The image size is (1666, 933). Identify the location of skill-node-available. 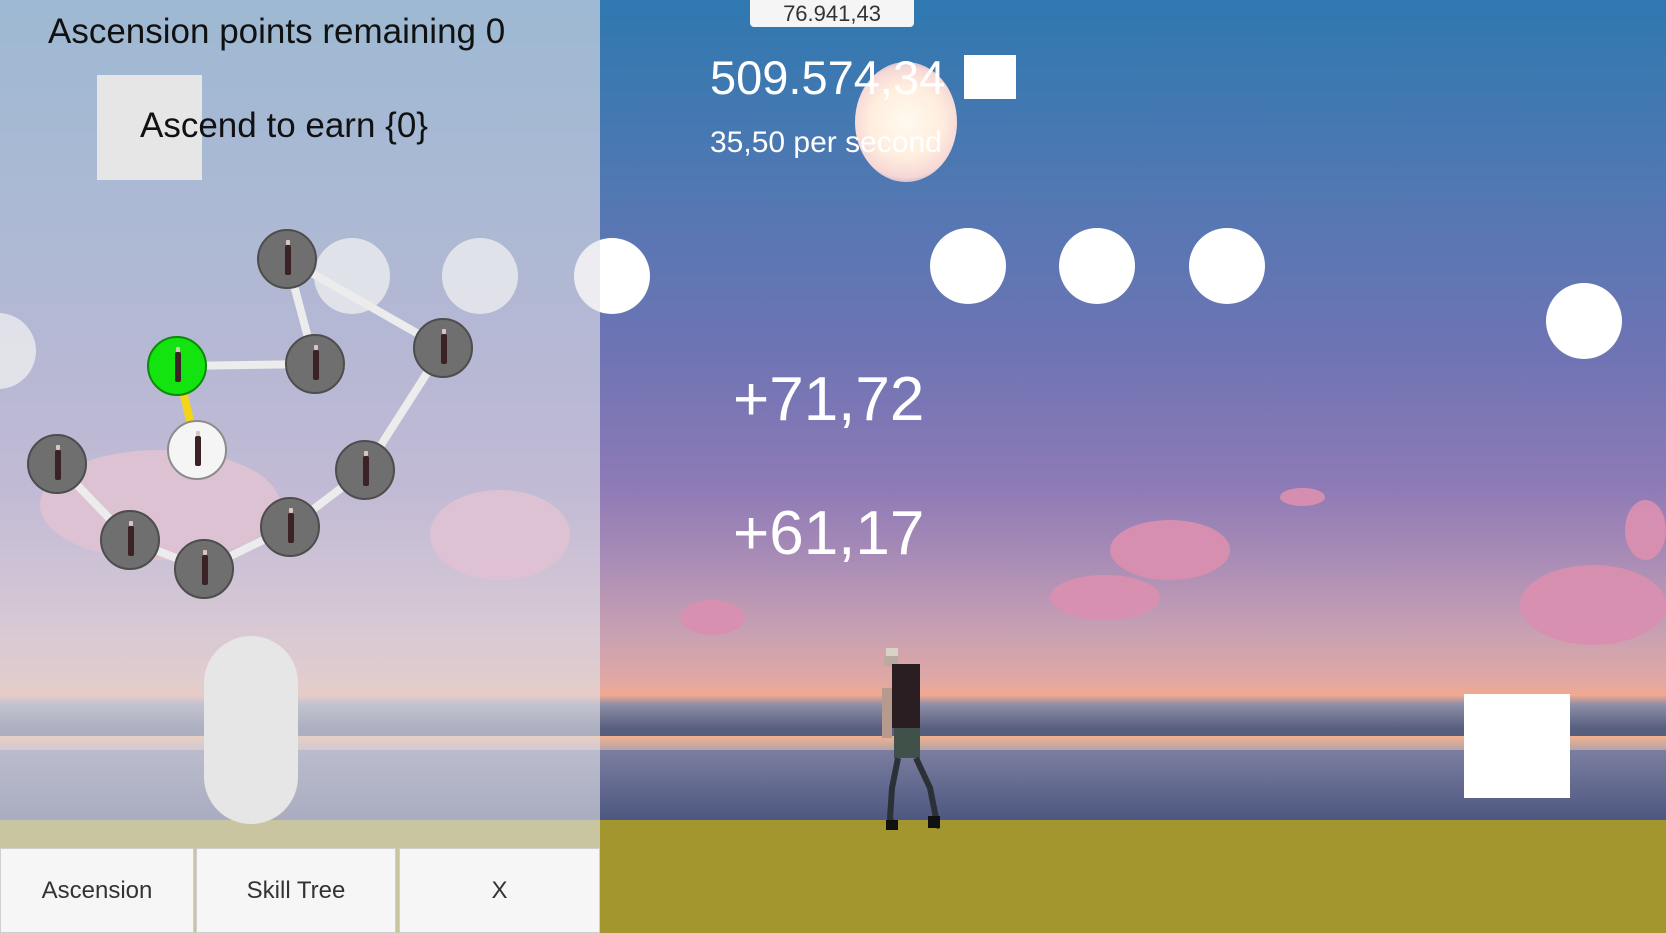
(197, 450).